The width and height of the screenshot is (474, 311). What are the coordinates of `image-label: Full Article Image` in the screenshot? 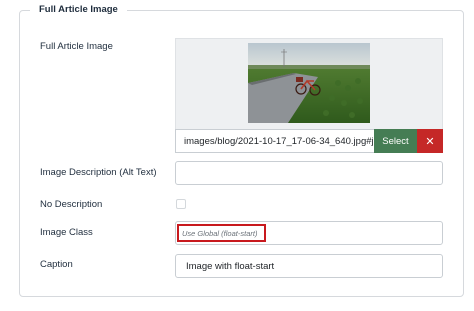 It's located at (76, 46).